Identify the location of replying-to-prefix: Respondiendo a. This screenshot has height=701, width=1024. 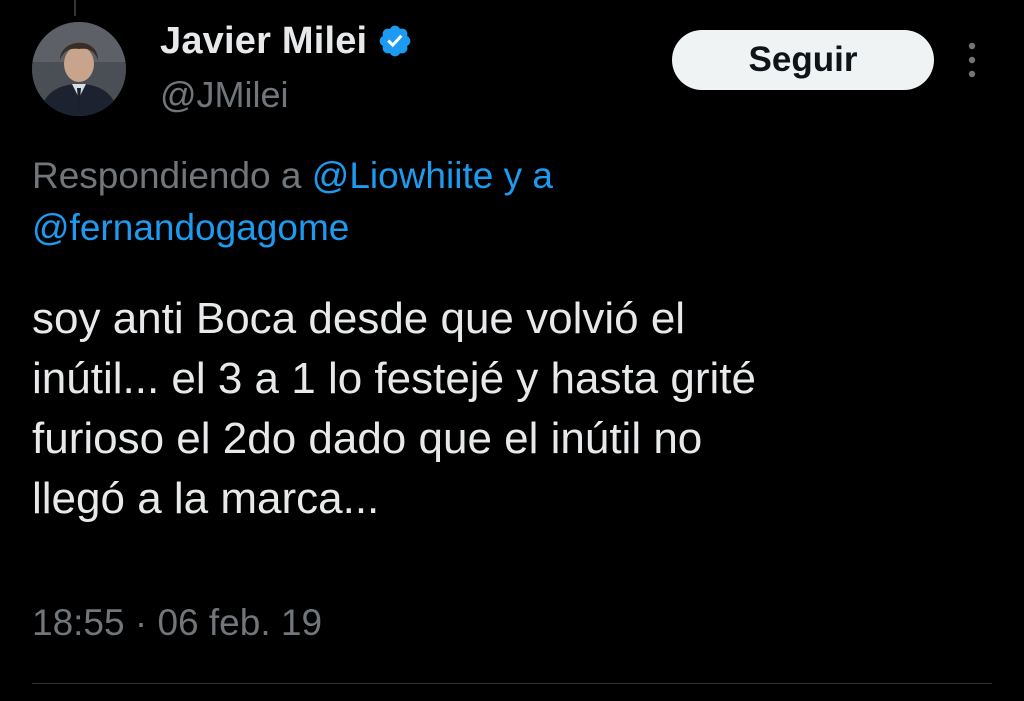
(172, 175).